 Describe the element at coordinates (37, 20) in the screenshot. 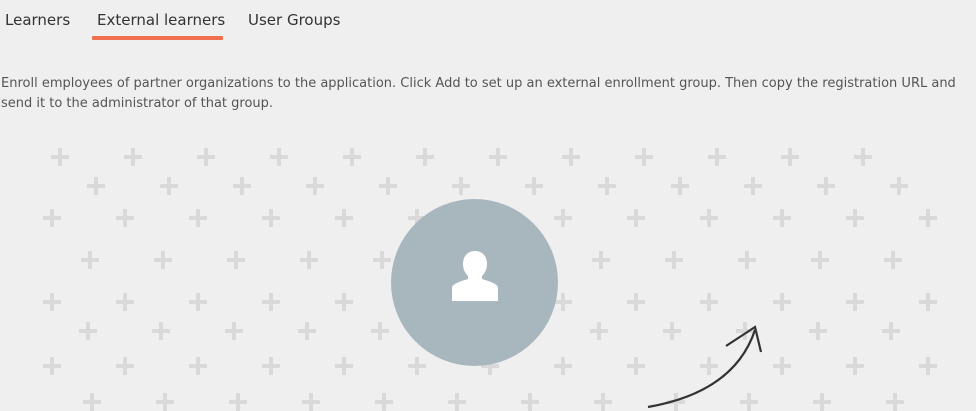

I see `tab-learners: Learners` at that location.